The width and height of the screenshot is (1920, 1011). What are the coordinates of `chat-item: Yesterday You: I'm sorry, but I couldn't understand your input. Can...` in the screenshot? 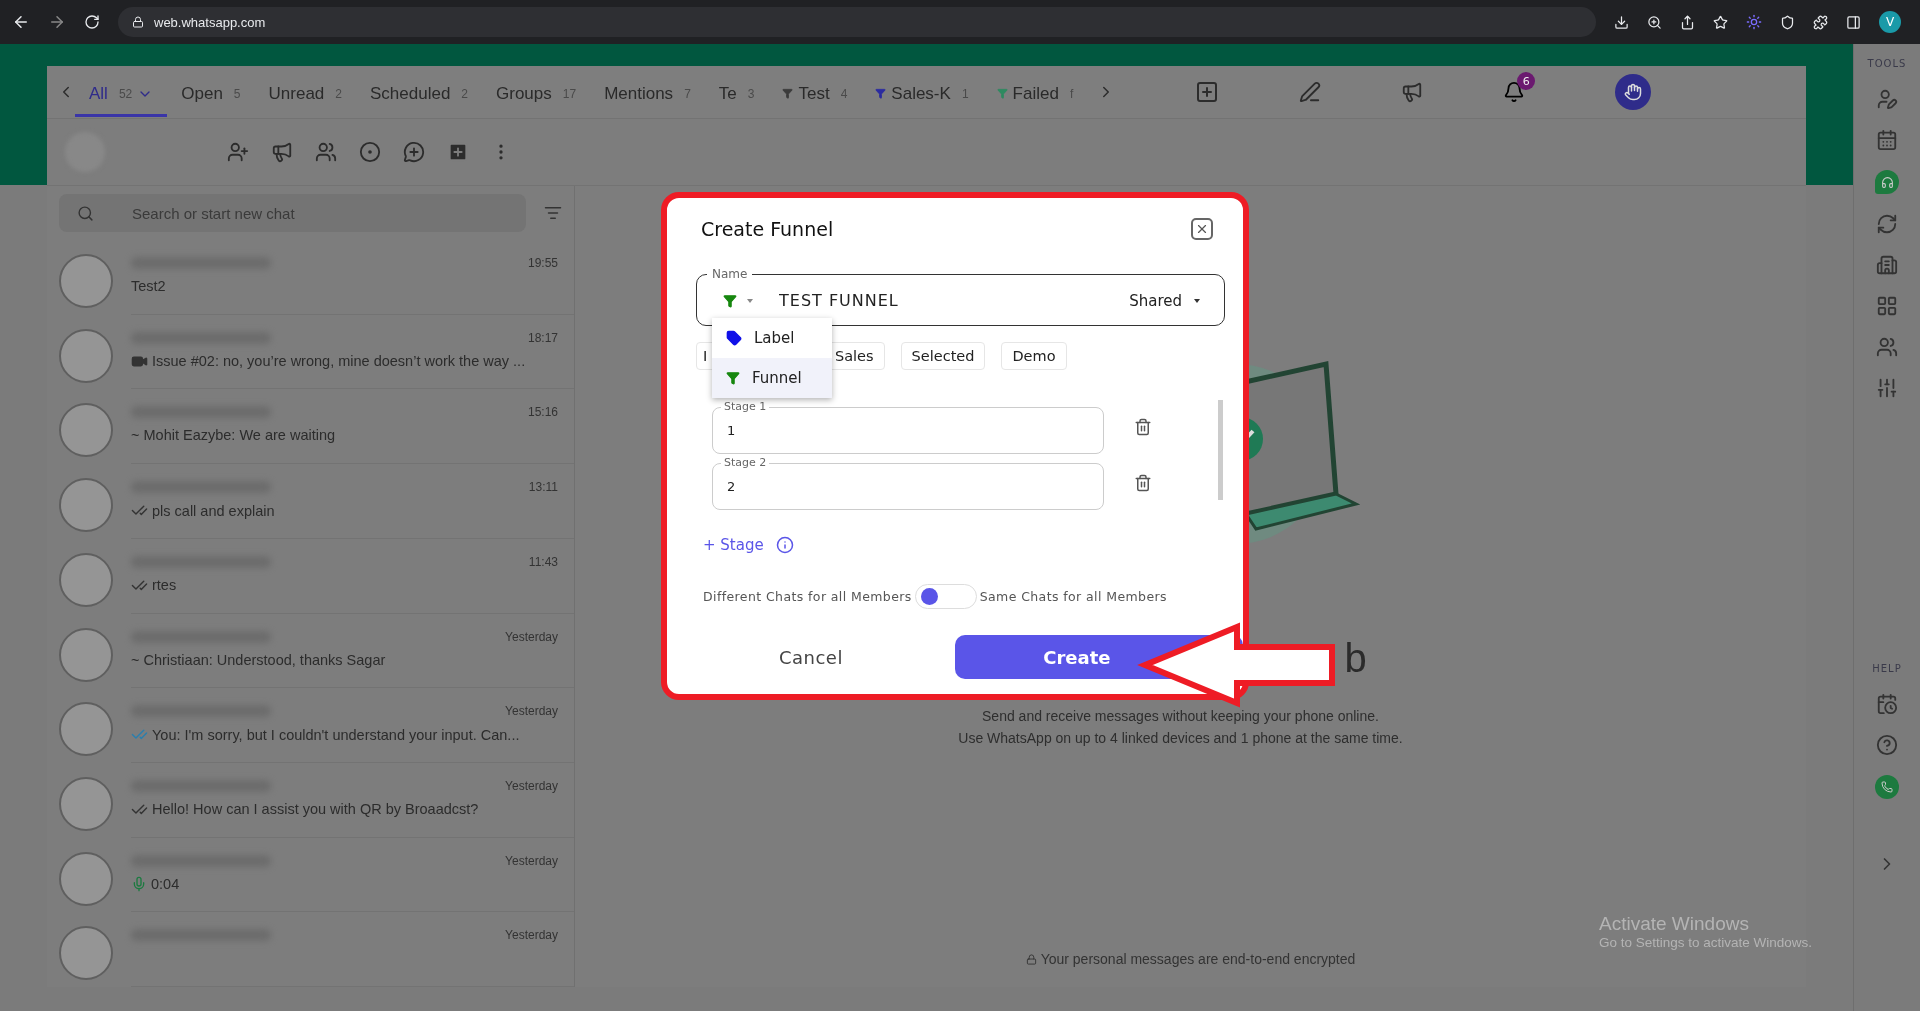 It's located at (352, 725).